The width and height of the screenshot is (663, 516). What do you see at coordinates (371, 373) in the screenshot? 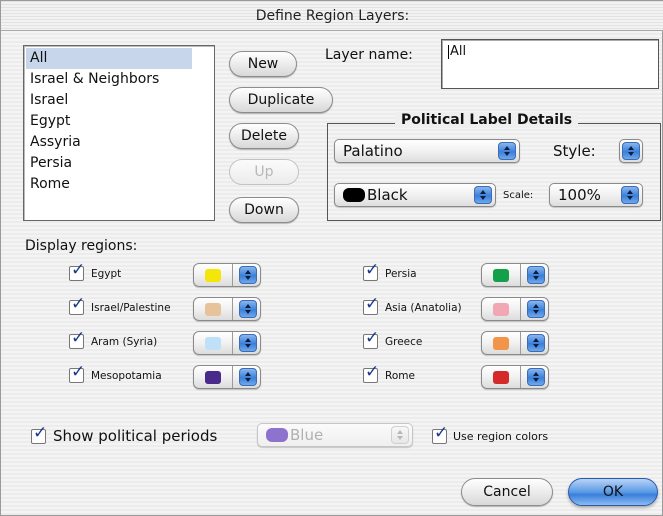
I see `rome-checkbox: ✓` at bounding box center [371, 373].